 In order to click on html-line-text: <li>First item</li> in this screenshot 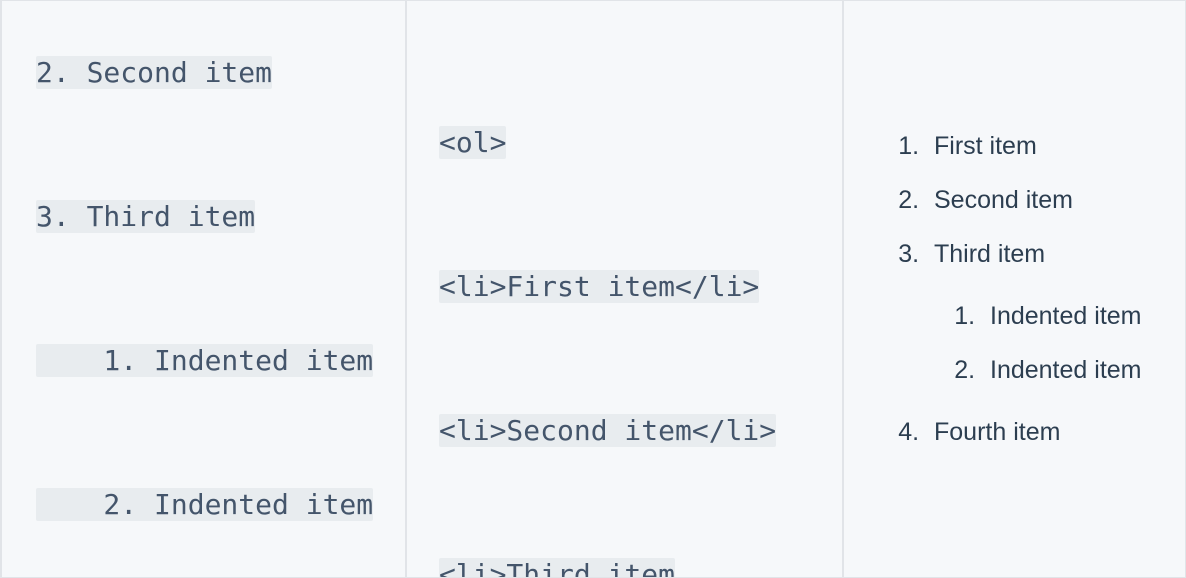, I will do `click(599, 286)`.